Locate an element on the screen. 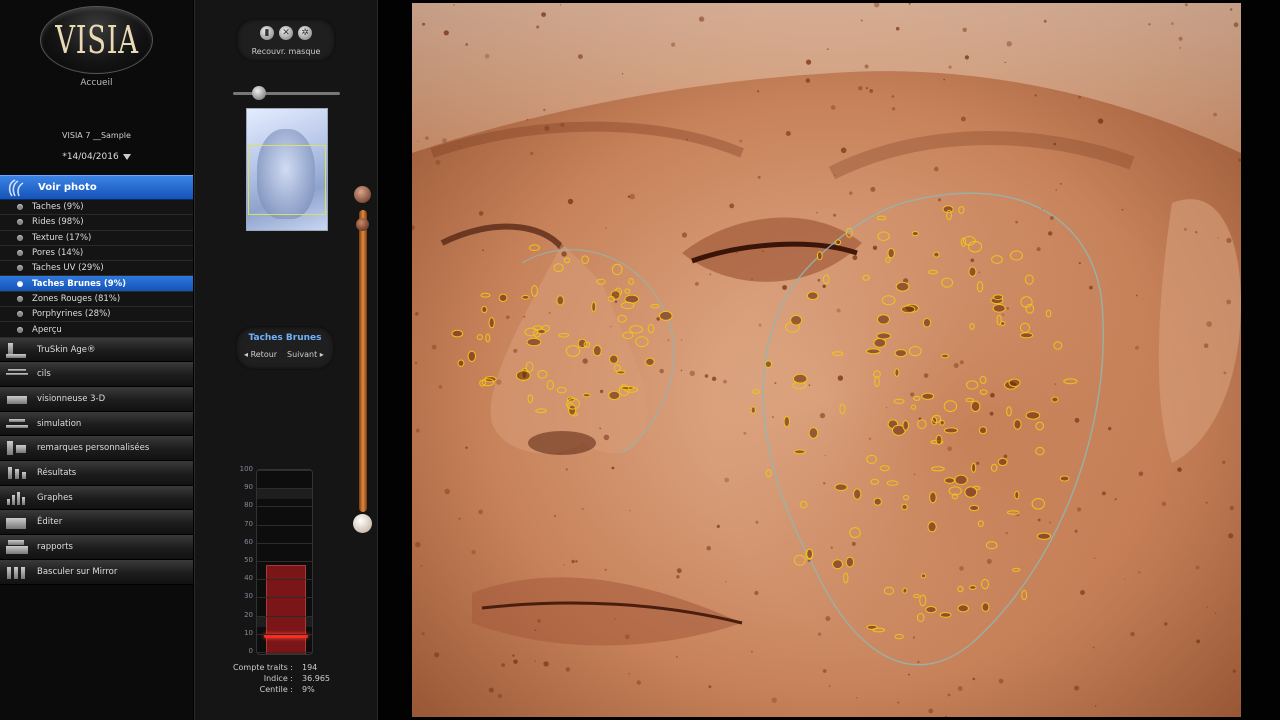 Image resolution: width=1280 pixels, height=720 pixels. tool-item-5: Résultats is located at coordinates (96, 473).